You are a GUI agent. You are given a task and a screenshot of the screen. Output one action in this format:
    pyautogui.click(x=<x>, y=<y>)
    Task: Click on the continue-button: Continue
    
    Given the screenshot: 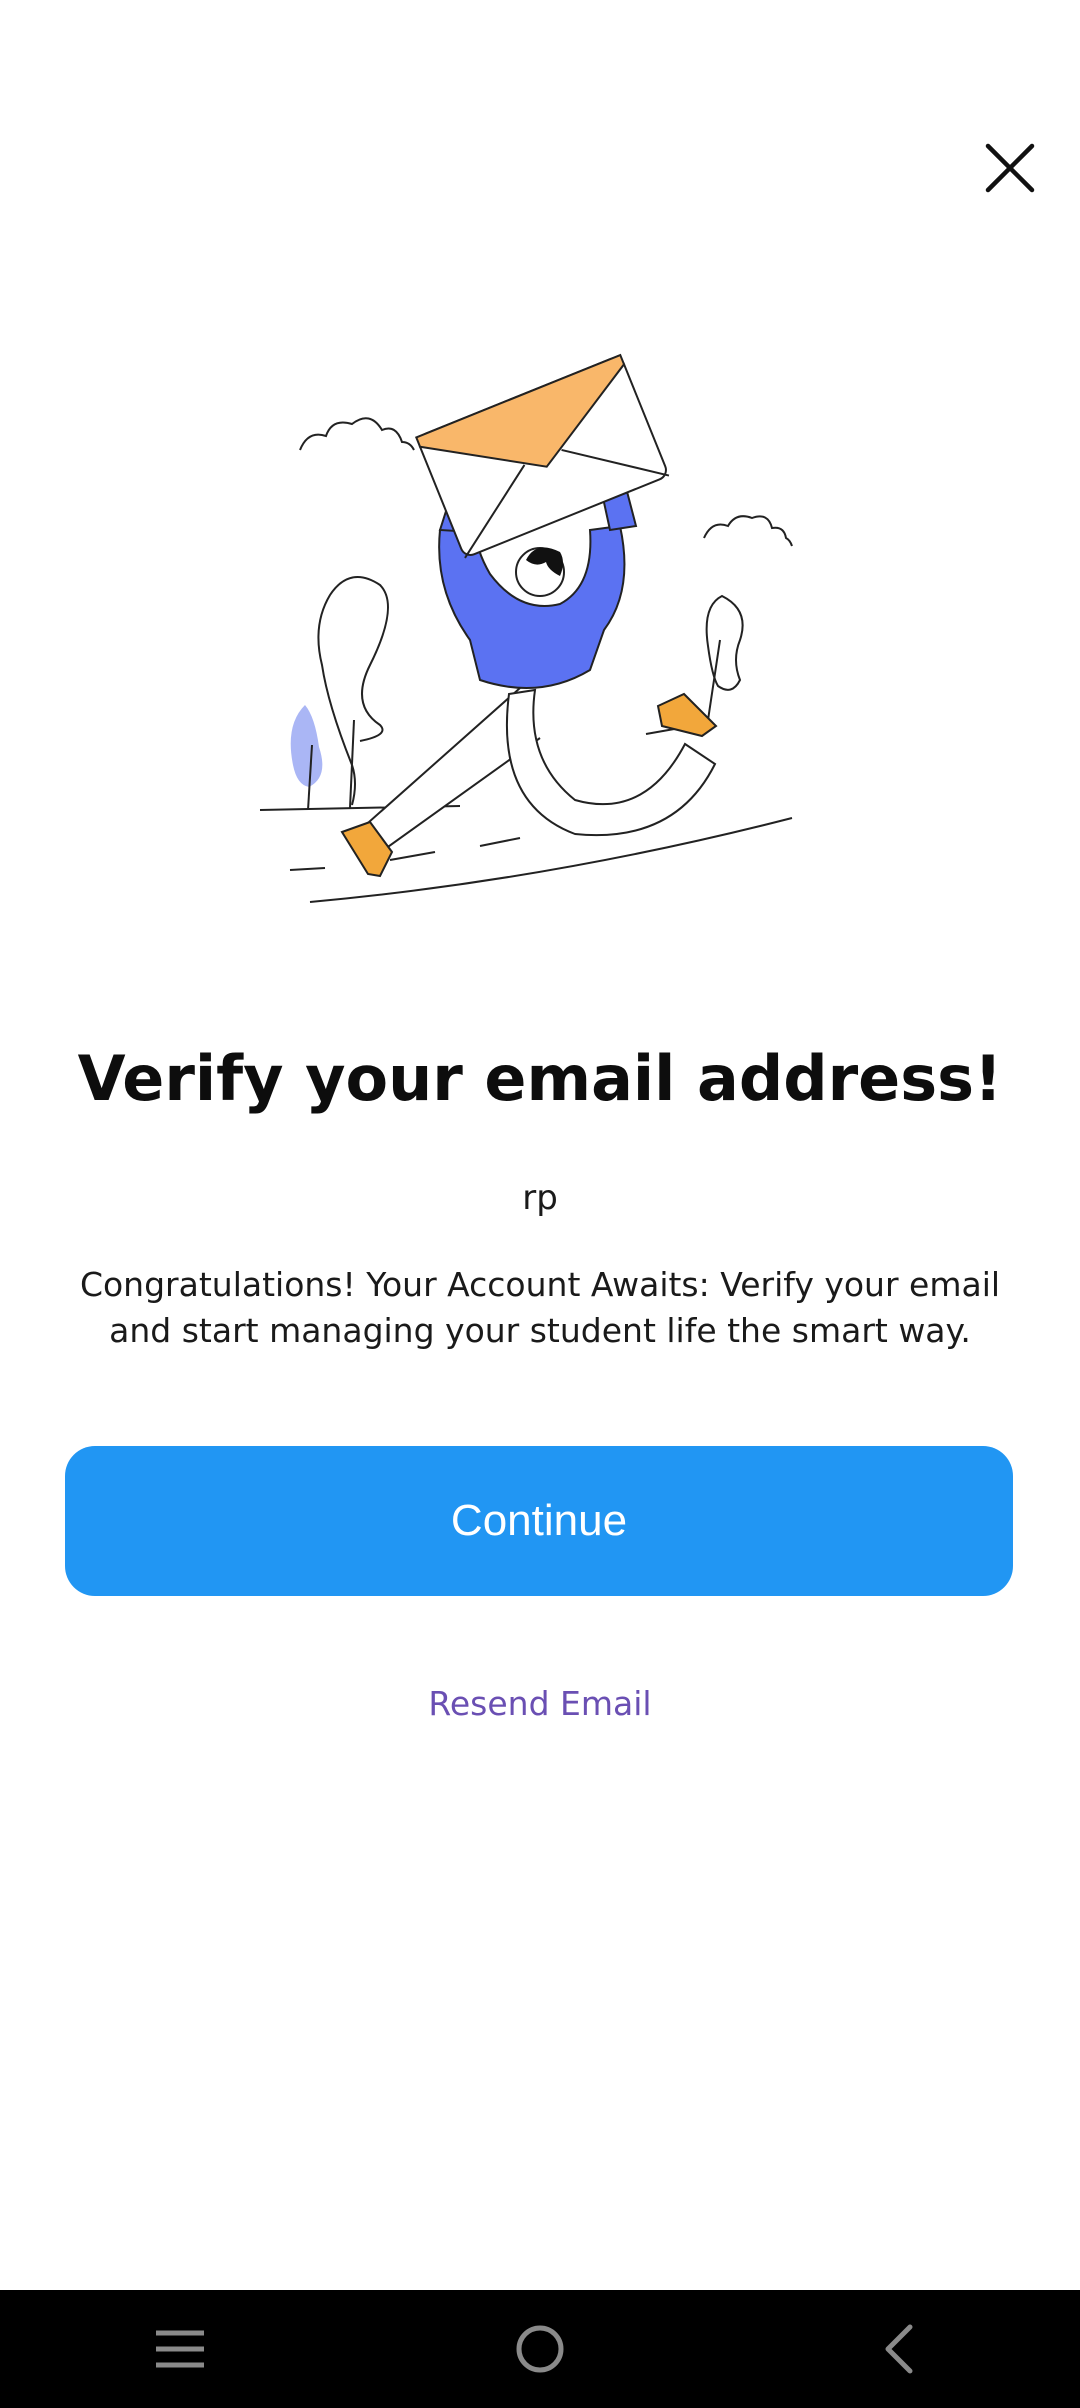 What is the action you would take?
    pyautogui.click(x=539, y=1521)
    